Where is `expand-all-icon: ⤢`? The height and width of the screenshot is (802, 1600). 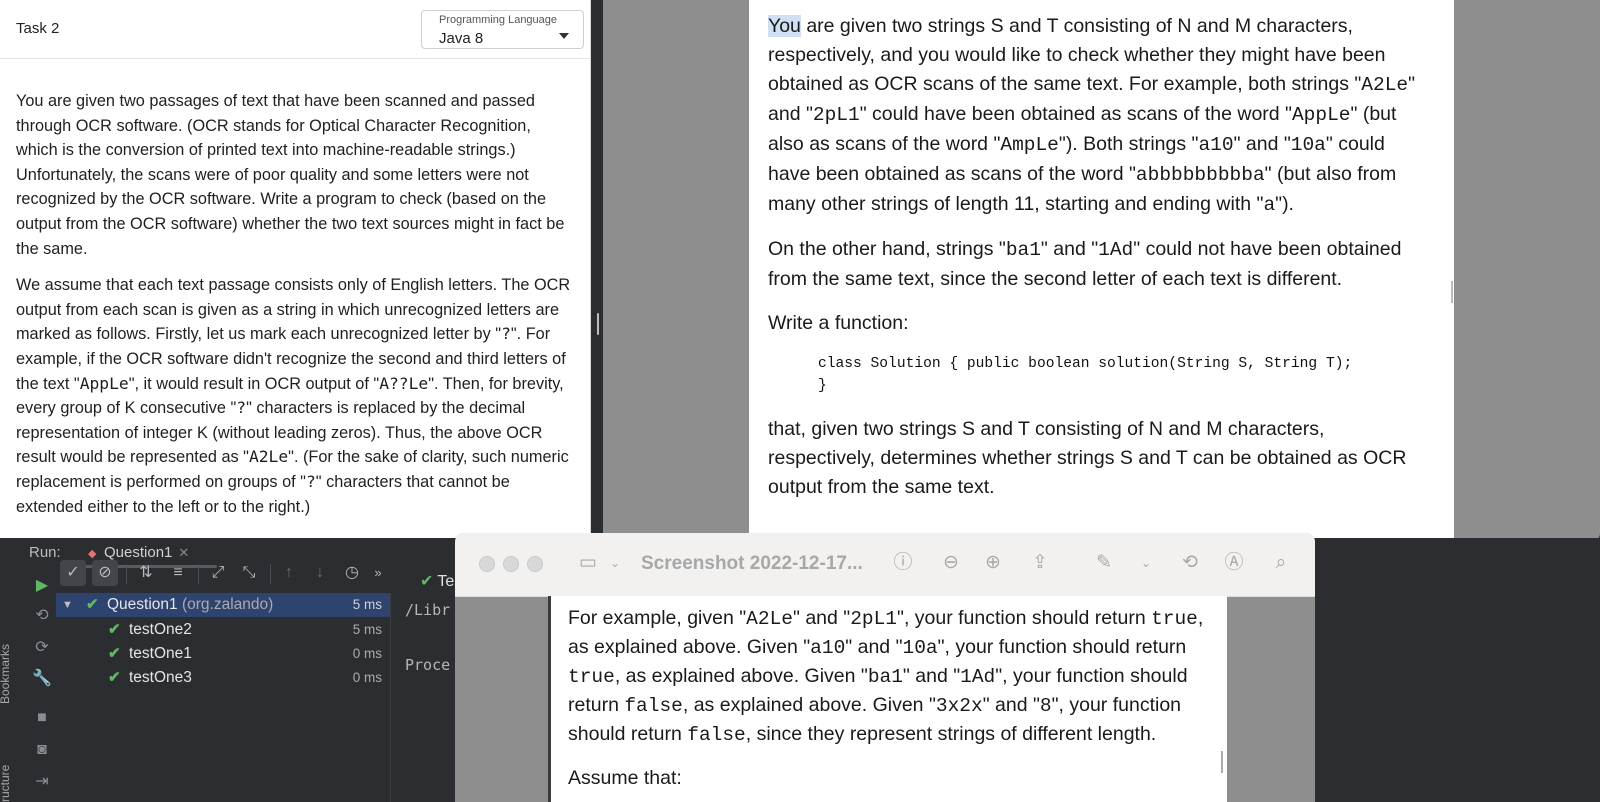
expand-all-icon: ⤢ is located at coordinates (218, 573).